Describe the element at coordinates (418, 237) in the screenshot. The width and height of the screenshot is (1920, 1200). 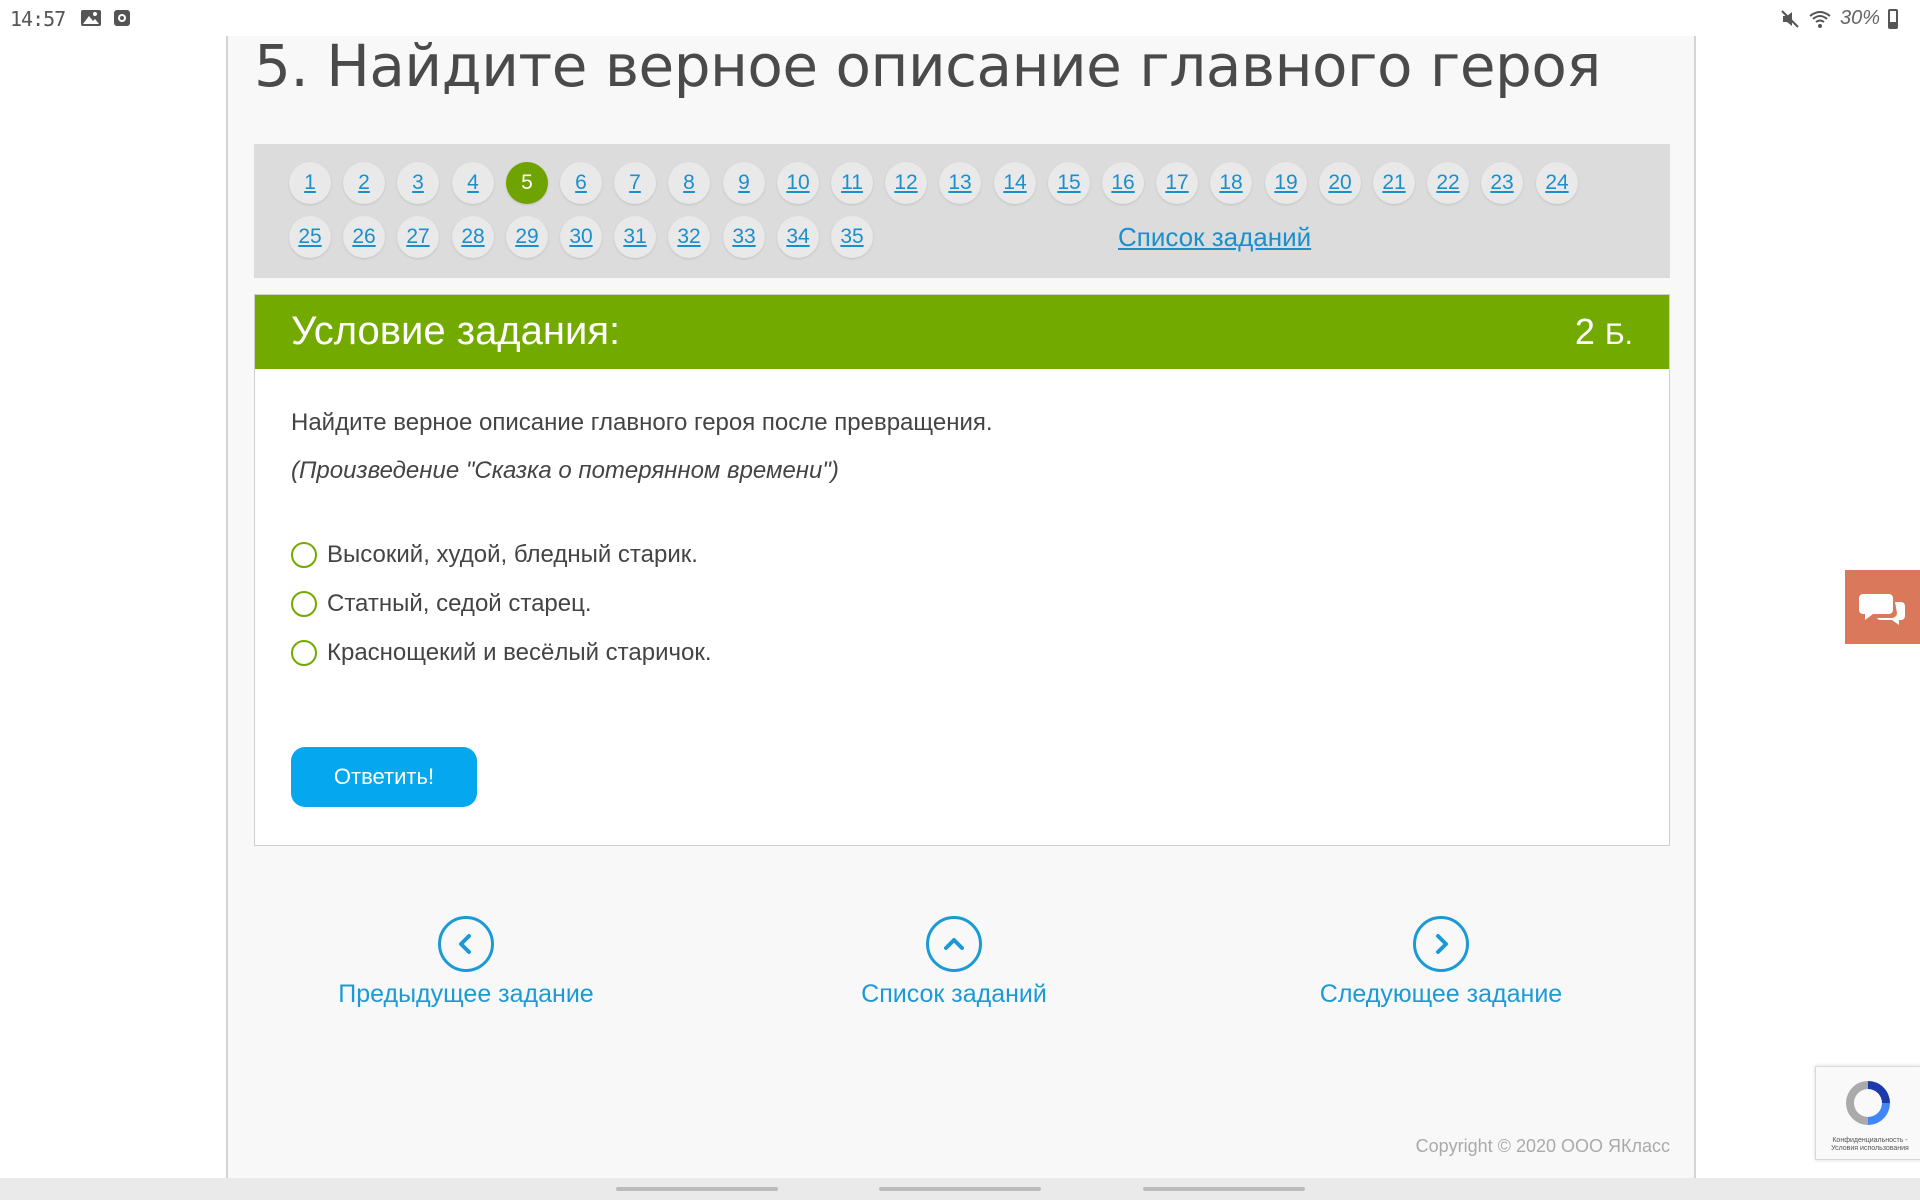
I see `task-number-27: 27` at that location.